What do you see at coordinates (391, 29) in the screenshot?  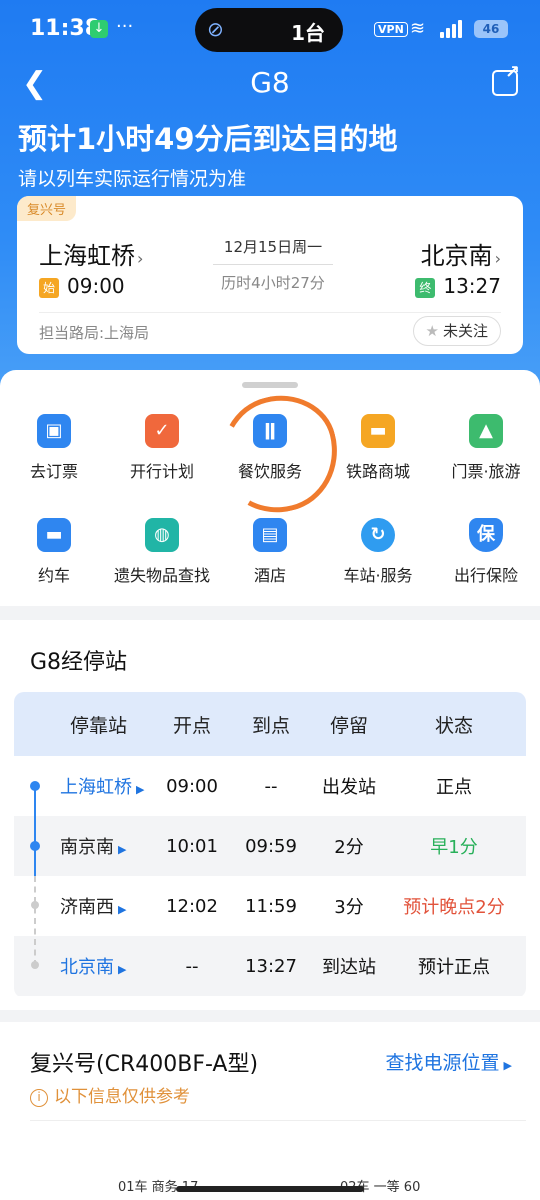 I see `vpn-icon: VPN` at bounding box center [391, 29].